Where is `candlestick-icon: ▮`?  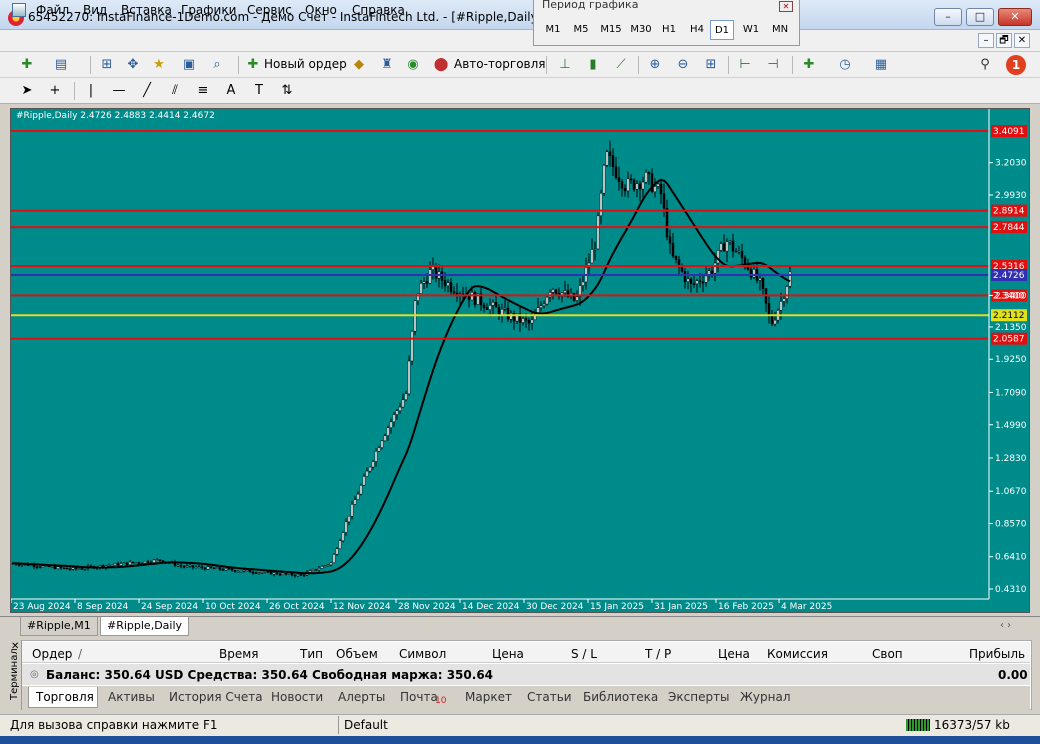 candlestick-icon: ▮ is located at coordinates (593, 65).